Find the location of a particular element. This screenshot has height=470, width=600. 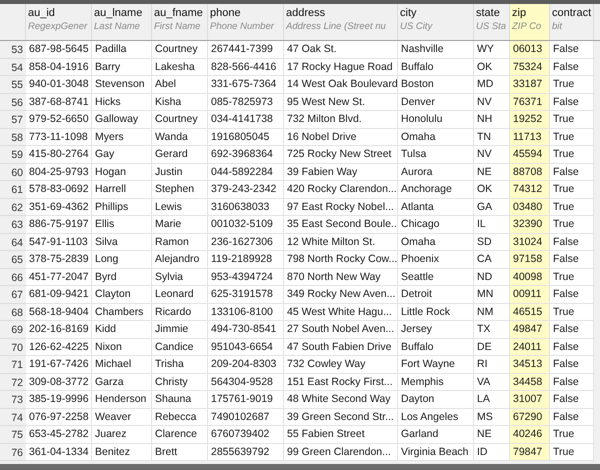

table-cell: 3160638033 is located at coordinates (246, 207).